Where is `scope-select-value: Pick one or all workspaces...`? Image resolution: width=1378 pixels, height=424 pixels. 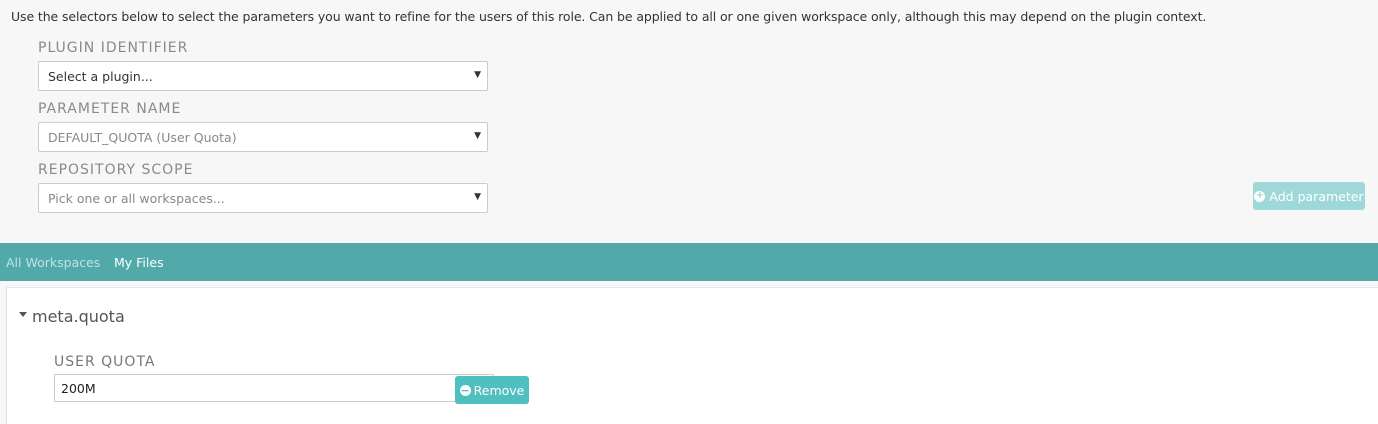 scope-select-value: Pick one or all workspaces... is located at coordinates (136, 198).